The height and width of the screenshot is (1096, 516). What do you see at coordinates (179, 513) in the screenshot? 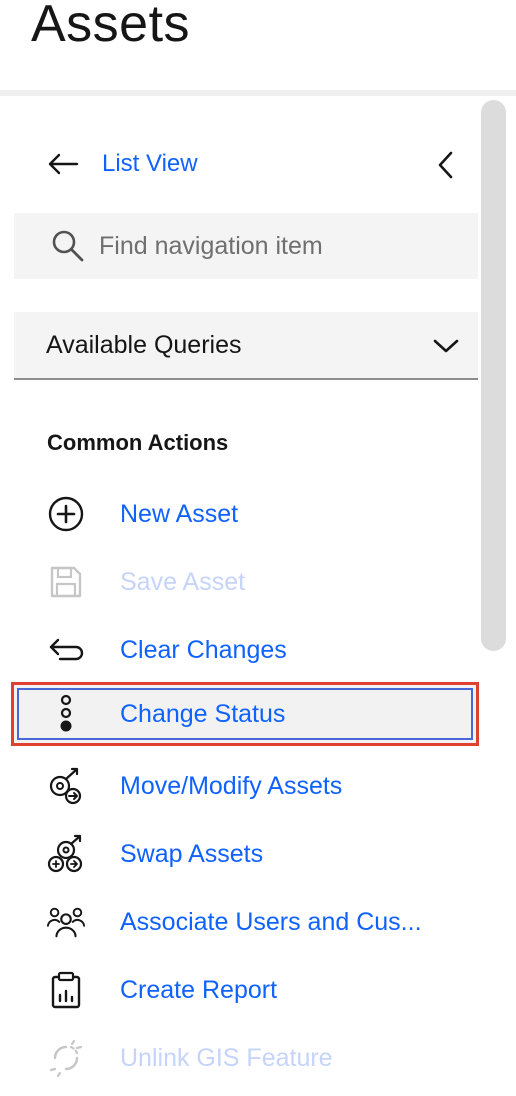
I see `action-label: New Asset` at bounding box center [179, 513].